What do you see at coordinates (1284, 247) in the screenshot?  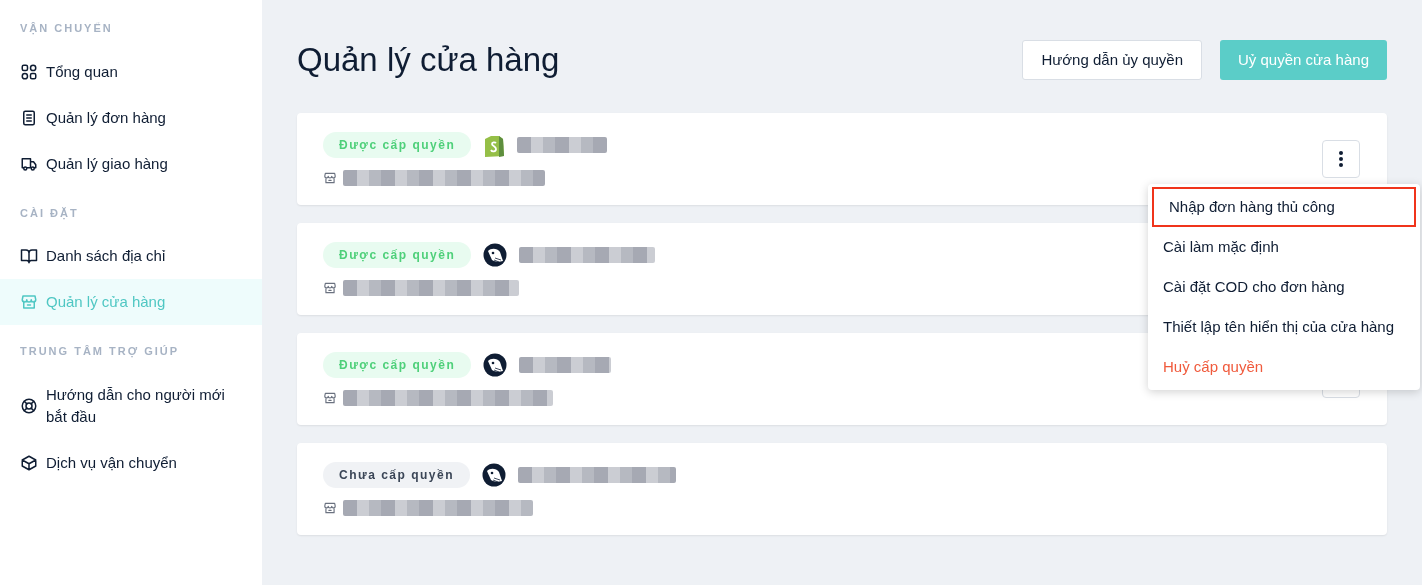 I see `menu-item: Cài làm mặc định` at bounding box center [1284, 247].